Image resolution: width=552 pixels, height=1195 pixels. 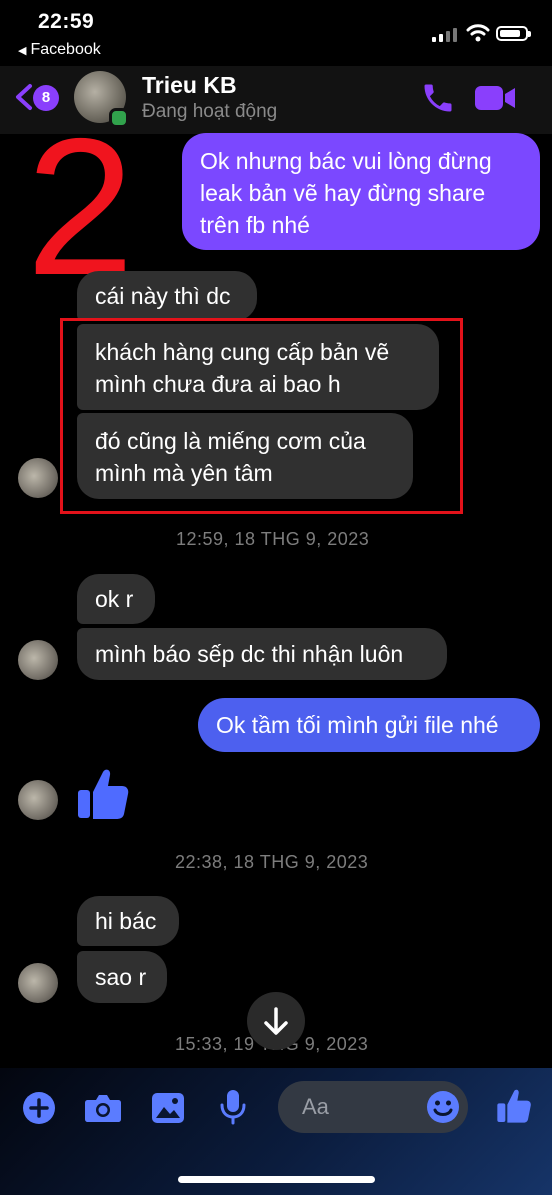 I want to click on contact-status: Đang hoạt động, so click(x=210, y=111).